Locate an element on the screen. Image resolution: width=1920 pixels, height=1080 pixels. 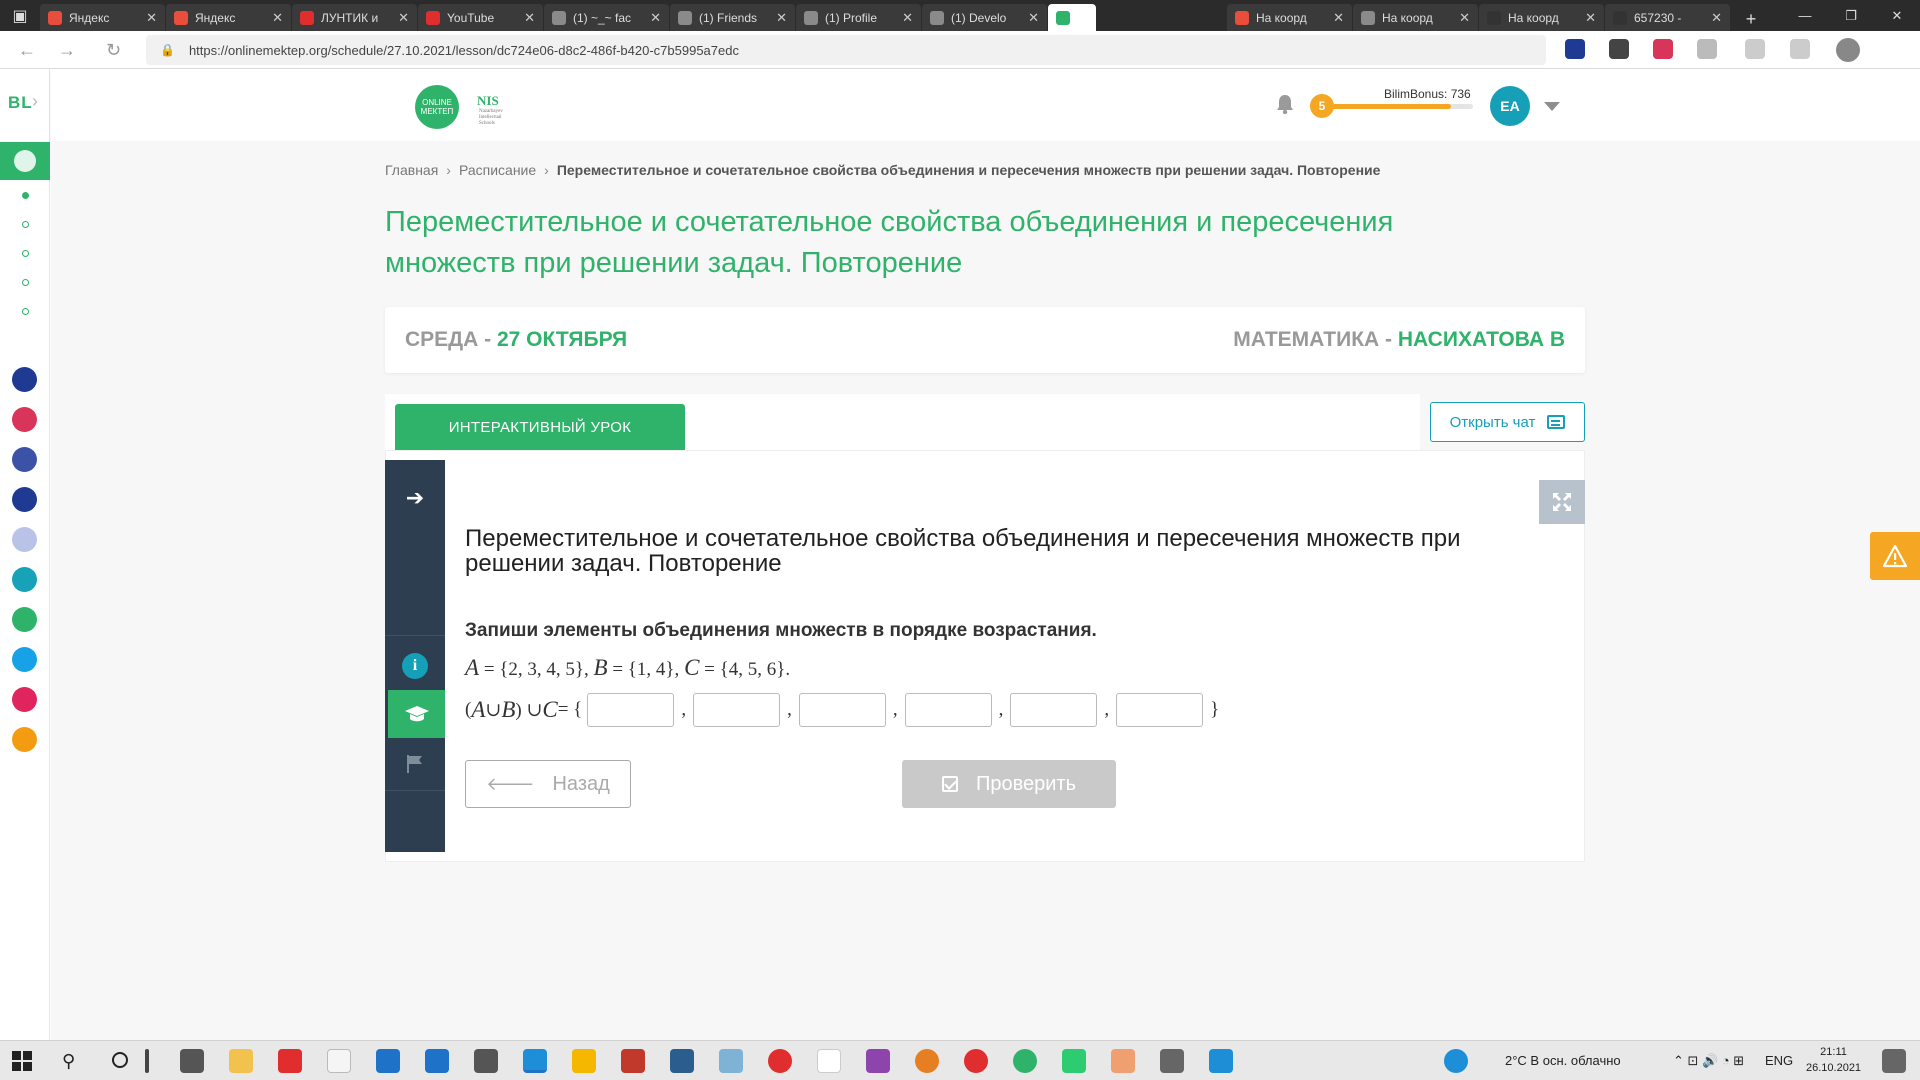
bl-logo: BL is located at coordinates (20, 103).